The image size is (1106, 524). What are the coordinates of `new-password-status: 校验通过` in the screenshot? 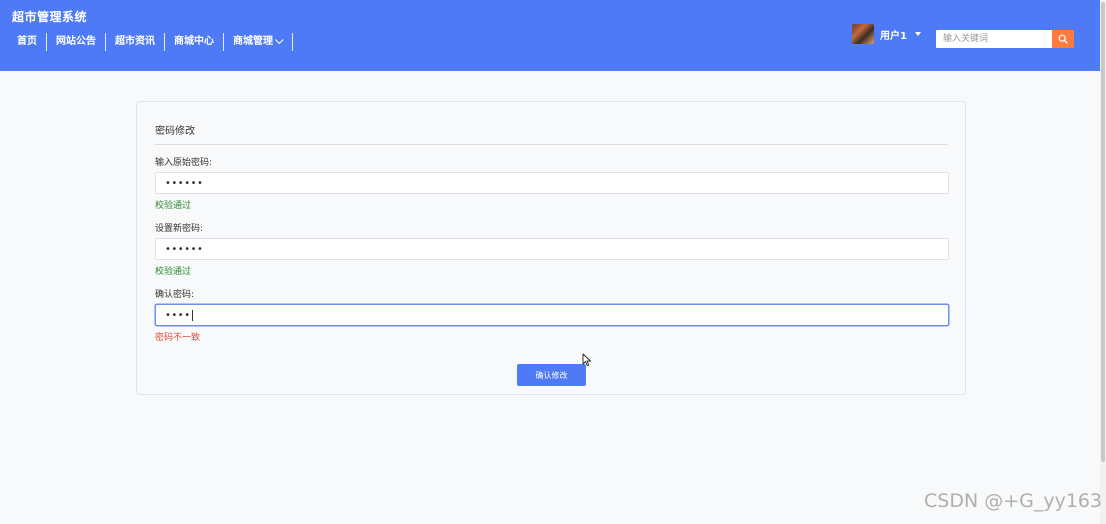 It's located at (173, 272).